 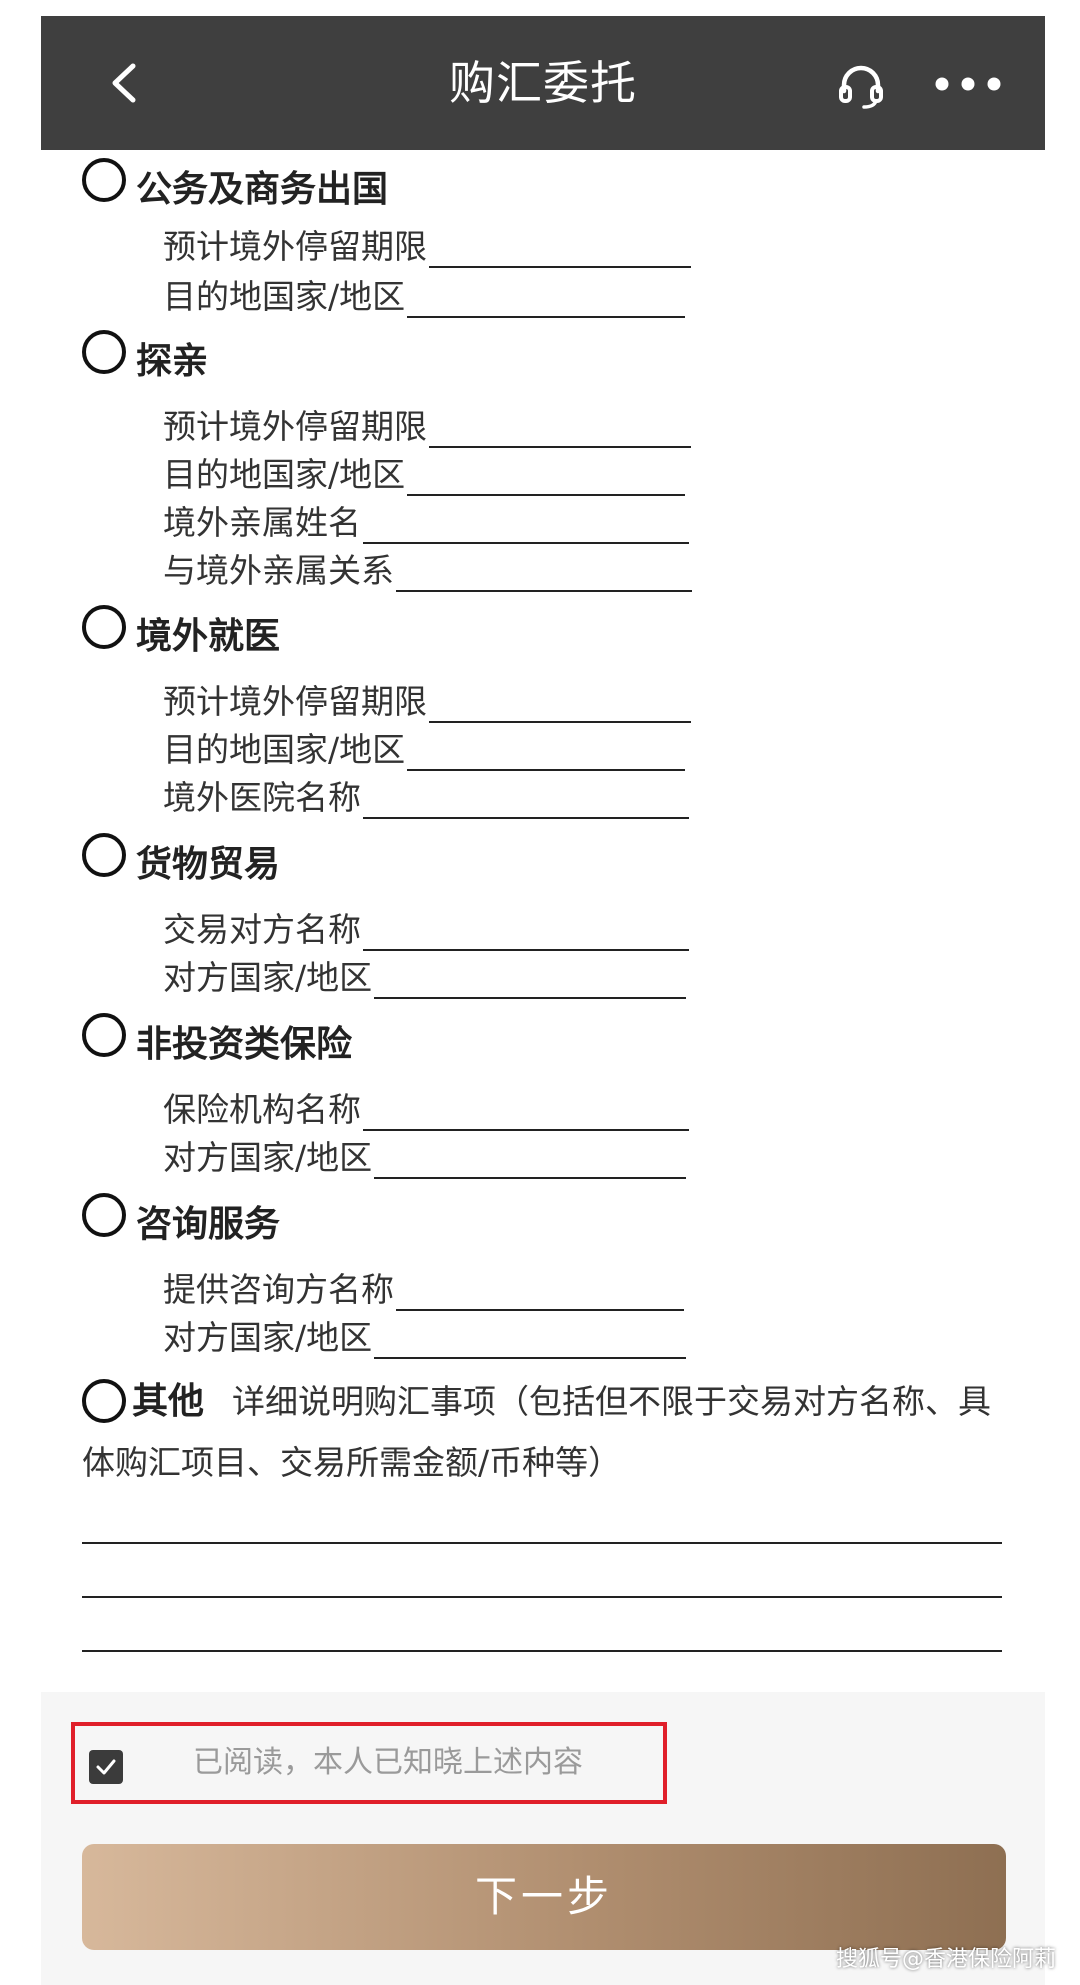 I want to click on form-field: 与境外亲属关系, so click(x=427, y=568).